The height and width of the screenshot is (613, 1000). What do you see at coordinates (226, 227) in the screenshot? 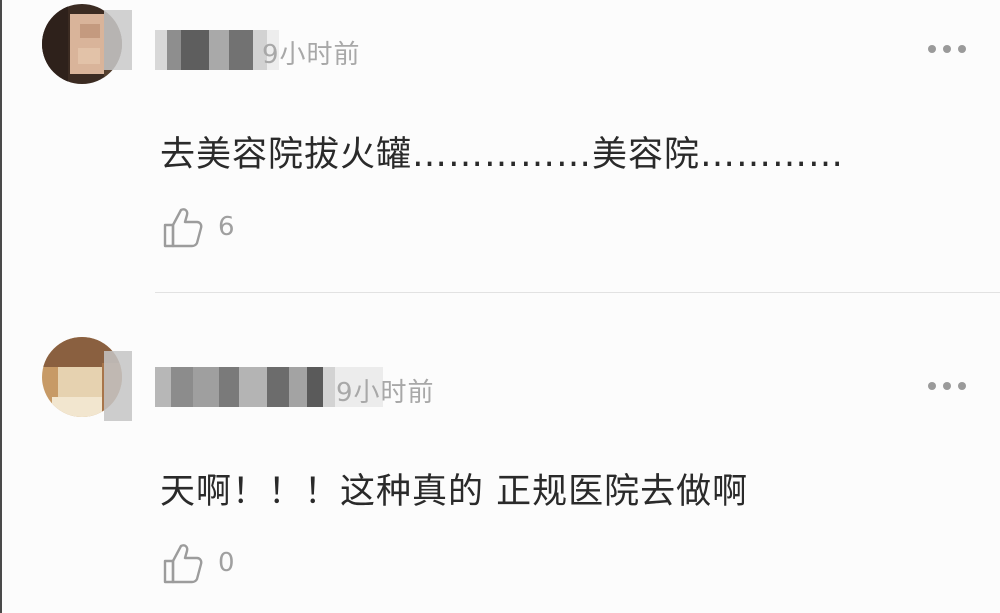
I see `like-count: 6` at bounding box center [226, 227].